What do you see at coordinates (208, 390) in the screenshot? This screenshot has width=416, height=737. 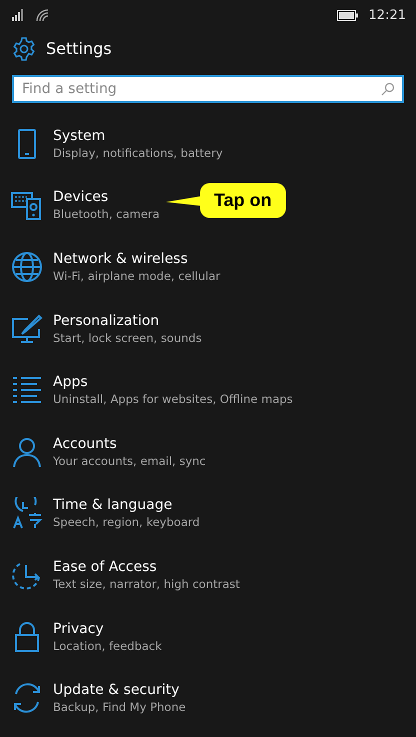 I see `settings-item: Apps Uninstall, Apps for websites, Offline maps` at bounding box center [208, 390].